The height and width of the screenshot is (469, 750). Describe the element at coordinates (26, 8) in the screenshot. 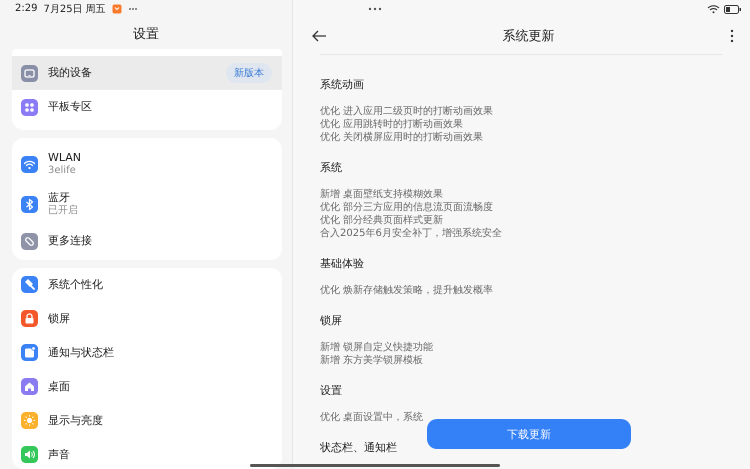

I see `status-time: 2:29` at that location.